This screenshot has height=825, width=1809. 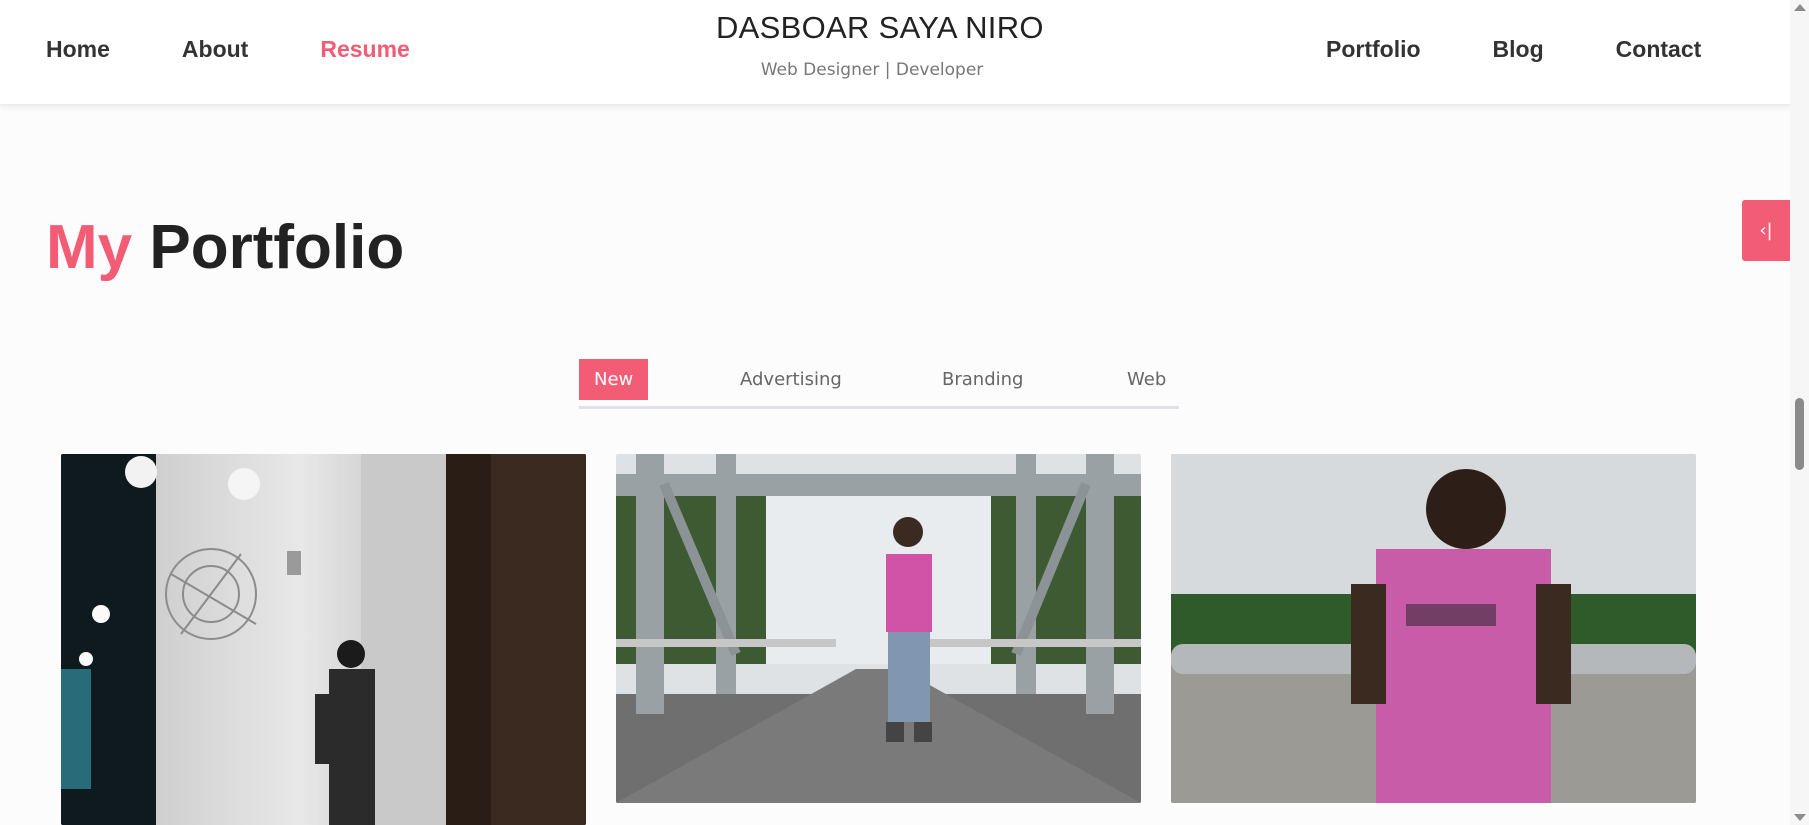 I want to click on brand-title: DASBOAR SAYA NIRO, so click(x=880, y=27).